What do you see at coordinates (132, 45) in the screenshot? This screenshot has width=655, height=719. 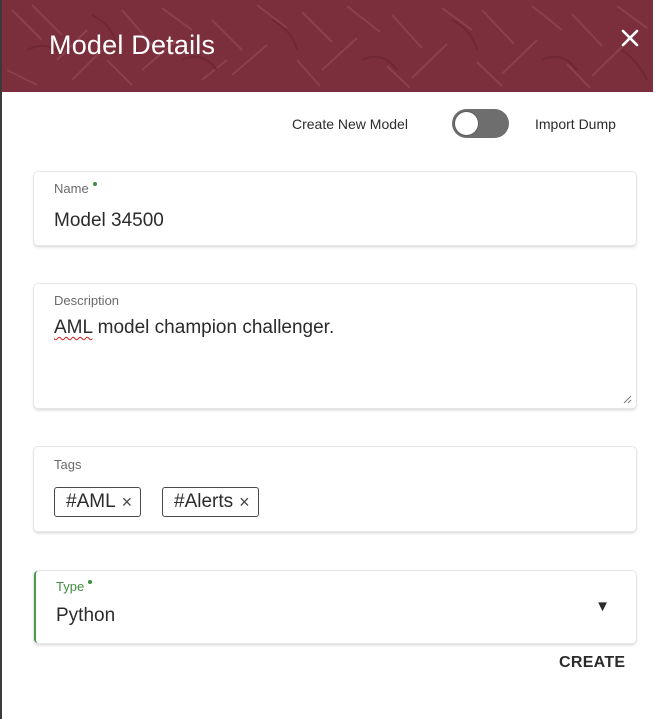 I see `dialog-title: Model Details` at bounding box center [132, 45].